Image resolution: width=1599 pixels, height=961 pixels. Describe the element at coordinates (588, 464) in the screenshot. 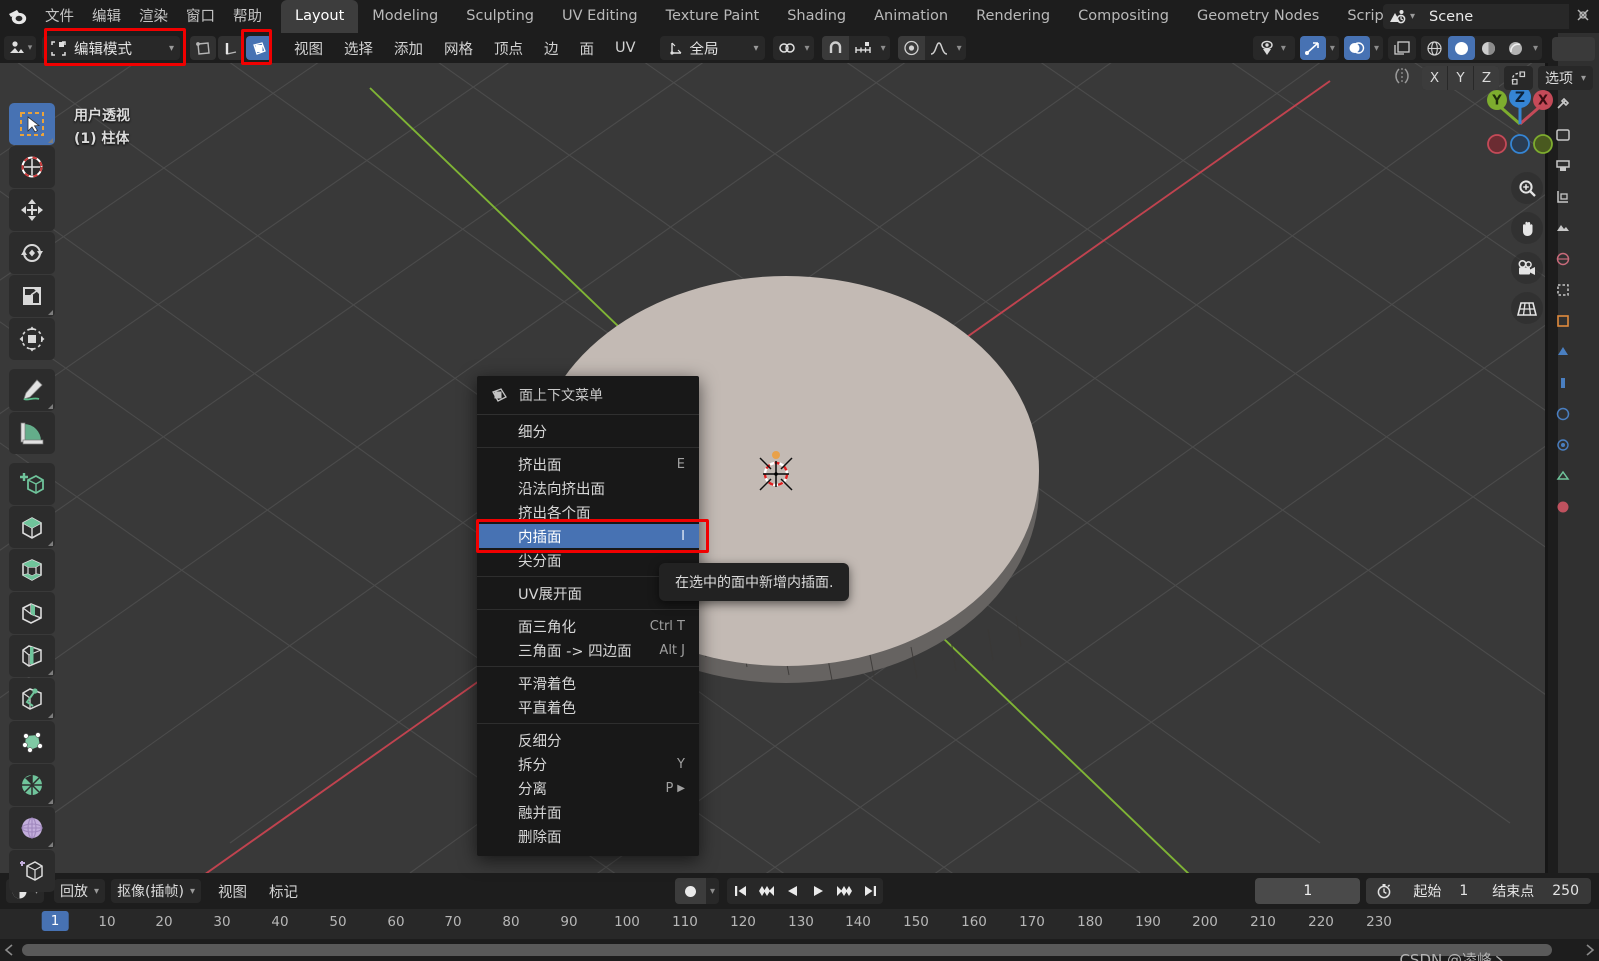

I see `ctx-extrude-faces: 挤出面 E` at that location.